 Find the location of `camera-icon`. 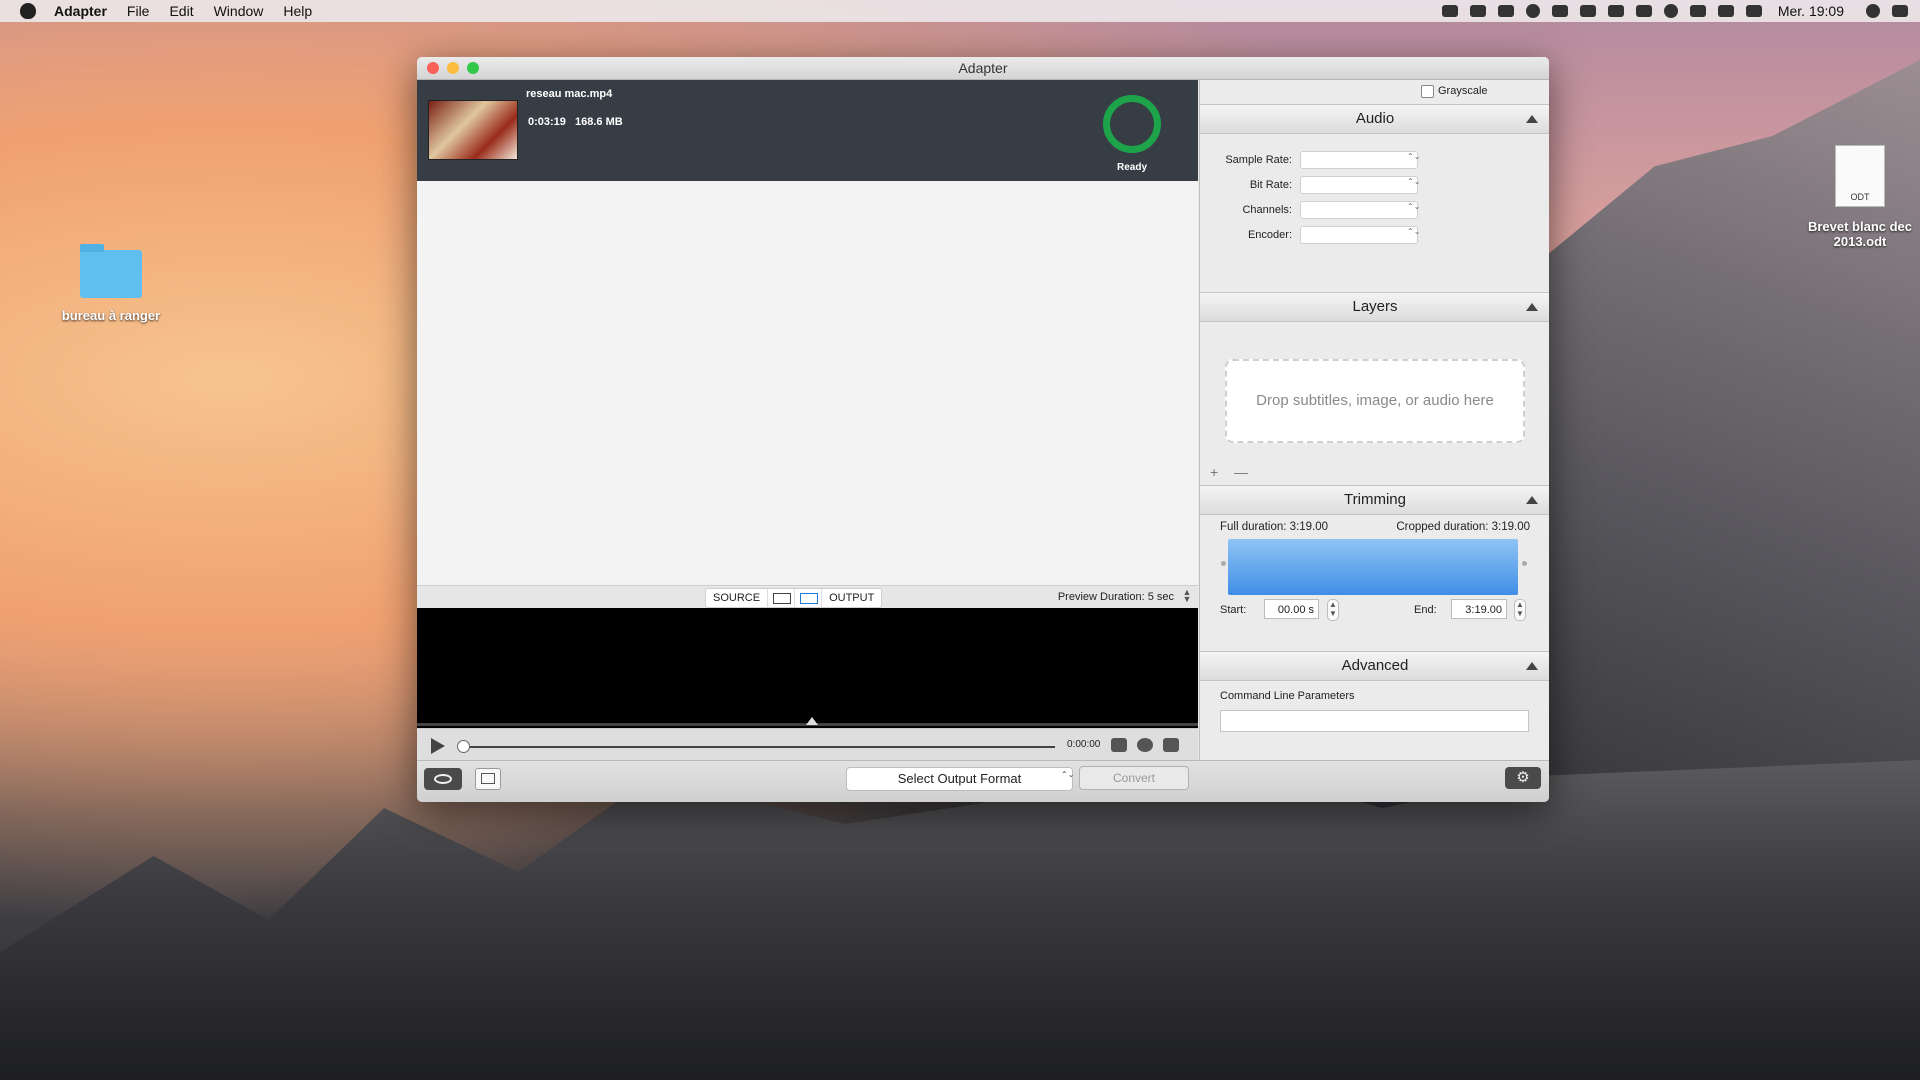

camera-icon is located at coordinates (1171, 745).